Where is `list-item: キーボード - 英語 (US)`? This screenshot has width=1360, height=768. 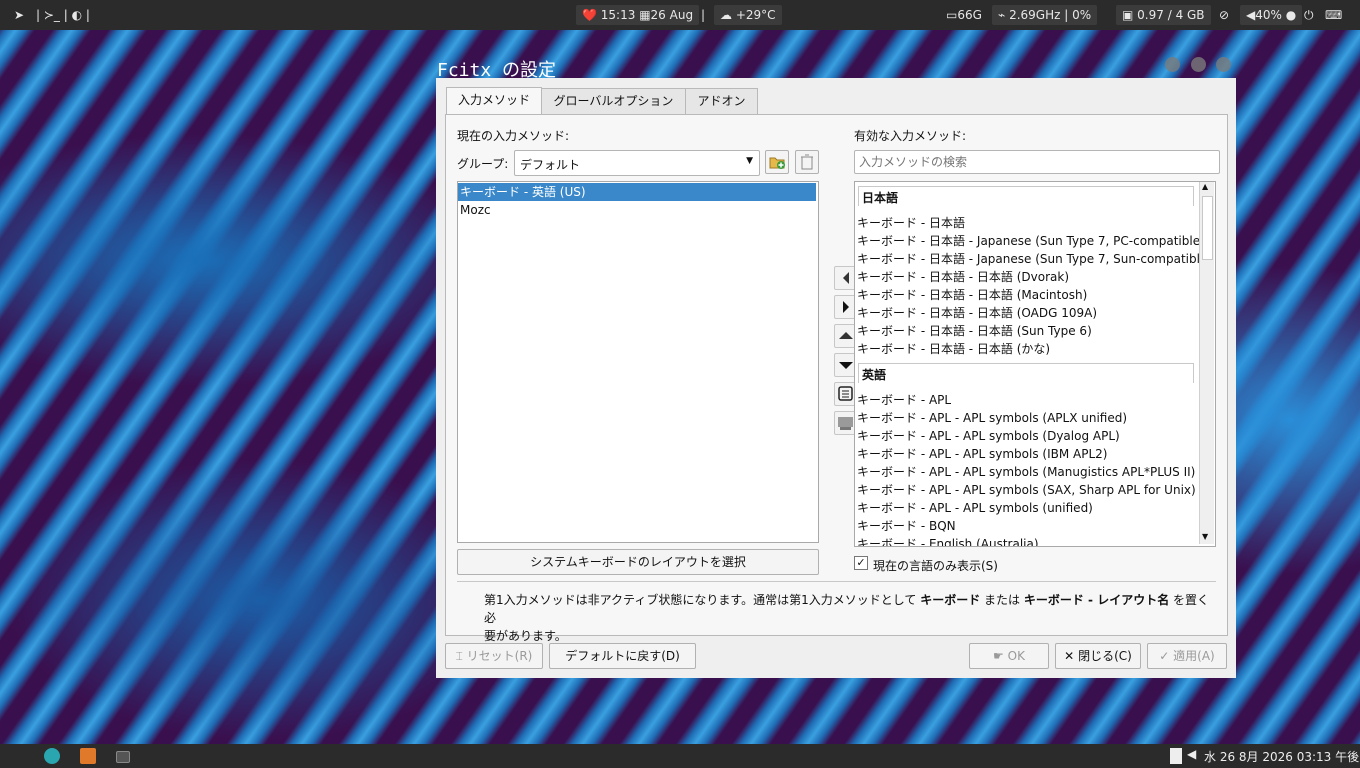
list-item: キーボード - 英語 (US) is located at coordinates (637, 192).